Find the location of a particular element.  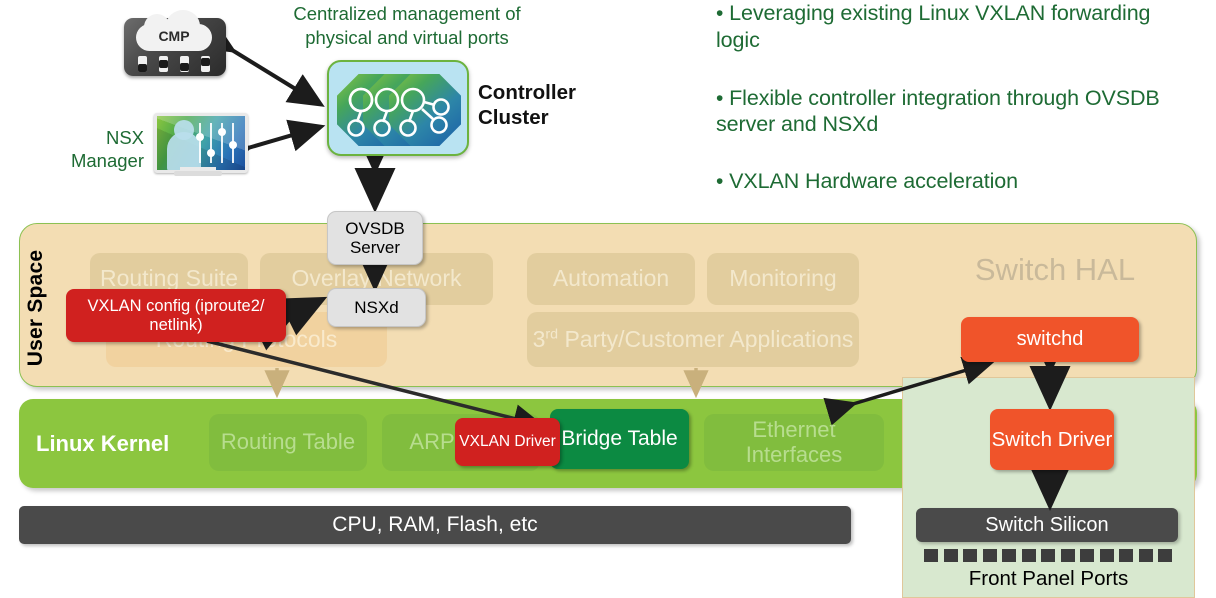

ovsdb-server-box: OVSDB Server is located at coordinates (375, 238).